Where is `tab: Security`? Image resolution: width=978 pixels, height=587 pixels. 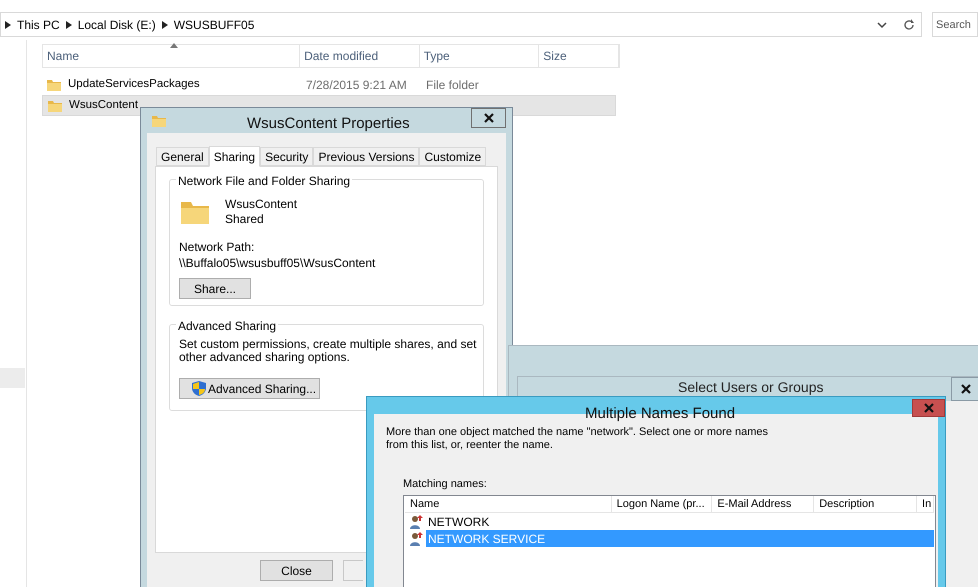
tab: Security is located at coordinates (287, 156).